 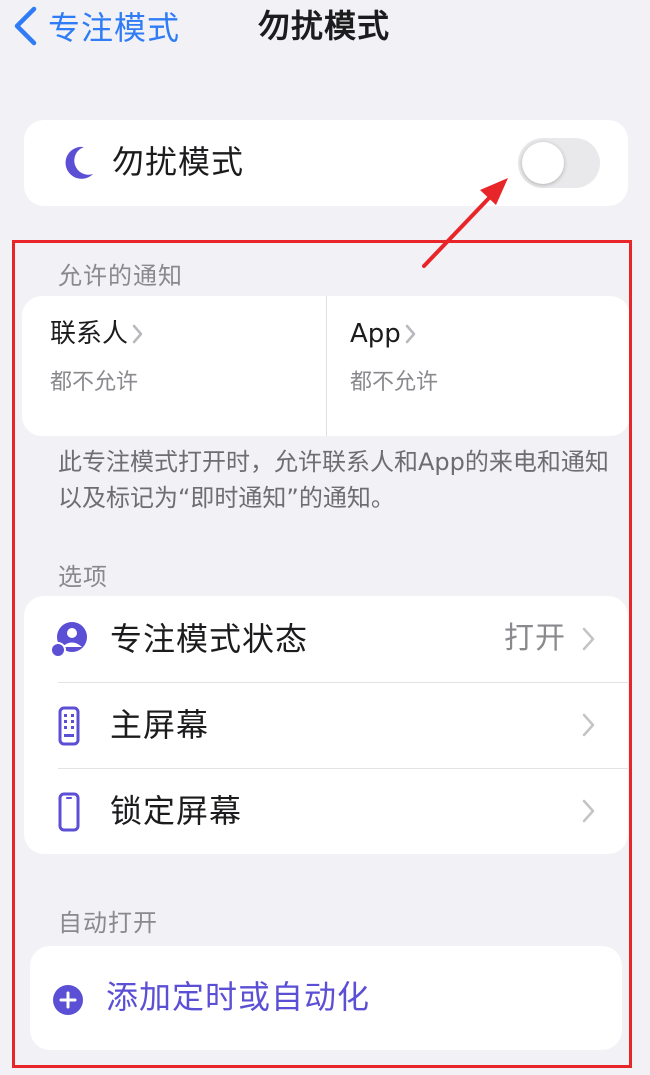 What do you see at coordinates (68, 1000) in the screenshot?
I see `plus-circle-icon` at bounding box center [68, 1000].